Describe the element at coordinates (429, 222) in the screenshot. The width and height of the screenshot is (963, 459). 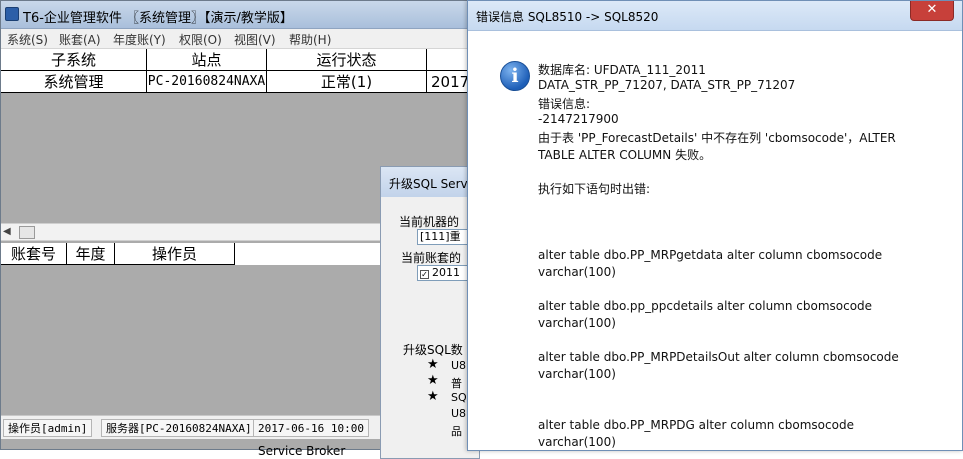
I see `current-machine-label: 当前机器的` at that location.